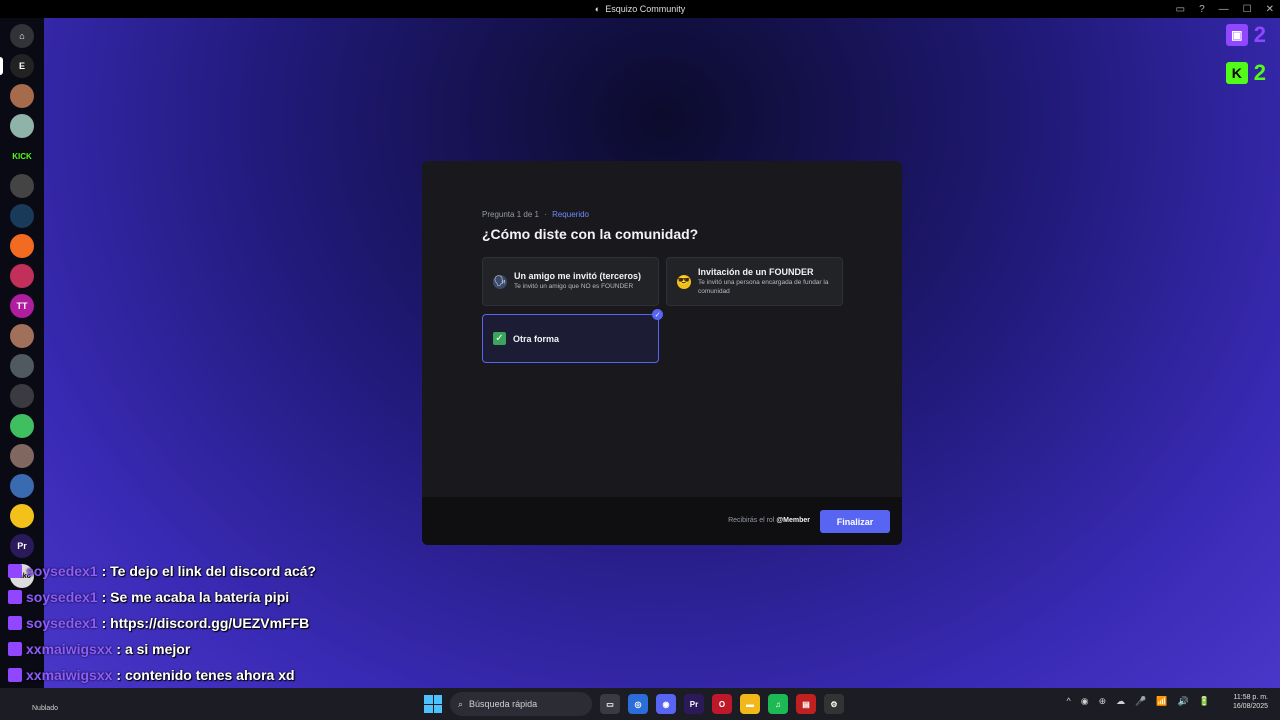 This screenshot has height=720, width=1280. Describe the element at coordinates (806, 704) in the screenshot. I see `media-app-icon: ▤` at that location.